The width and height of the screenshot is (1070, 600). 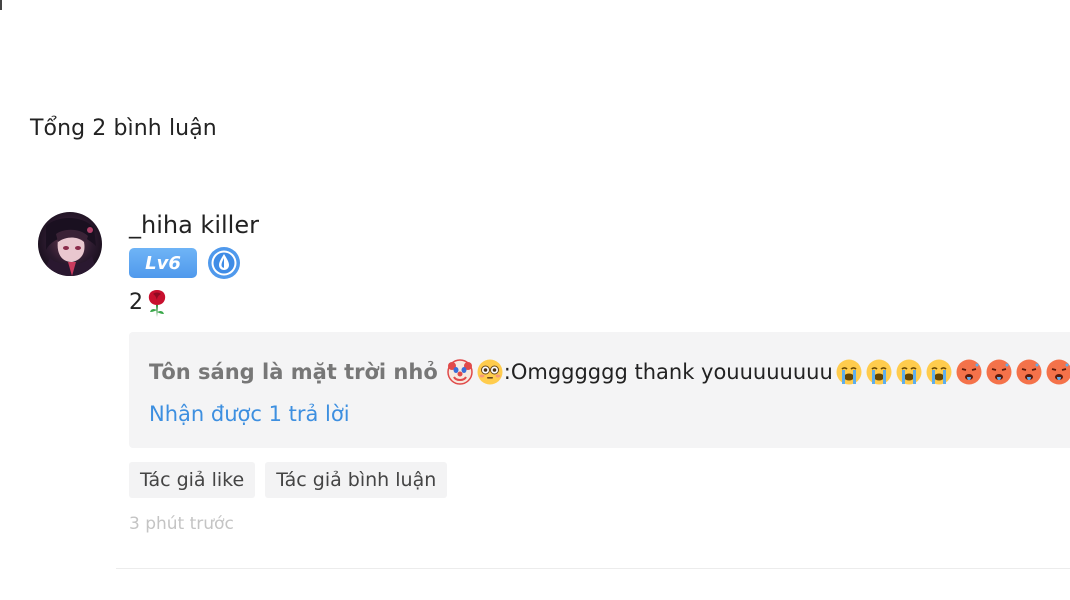 What do you see at coordinates (599, 225) in the screenshot?
I see `comment-username: _hiha killer` at bounding box center [599, 225].